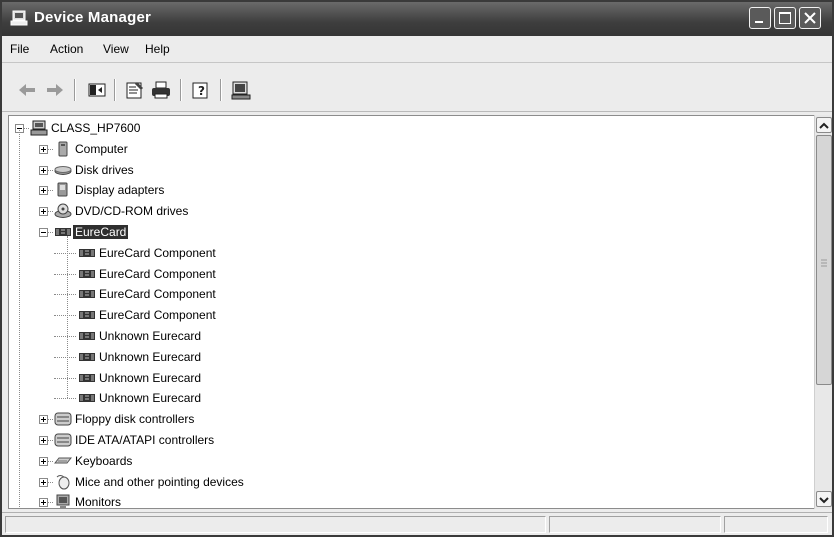  What do you see at coordinates (409, 170) in the screenshot?
I see `tree-category: Disk drives` at bounding box center [409, 170].